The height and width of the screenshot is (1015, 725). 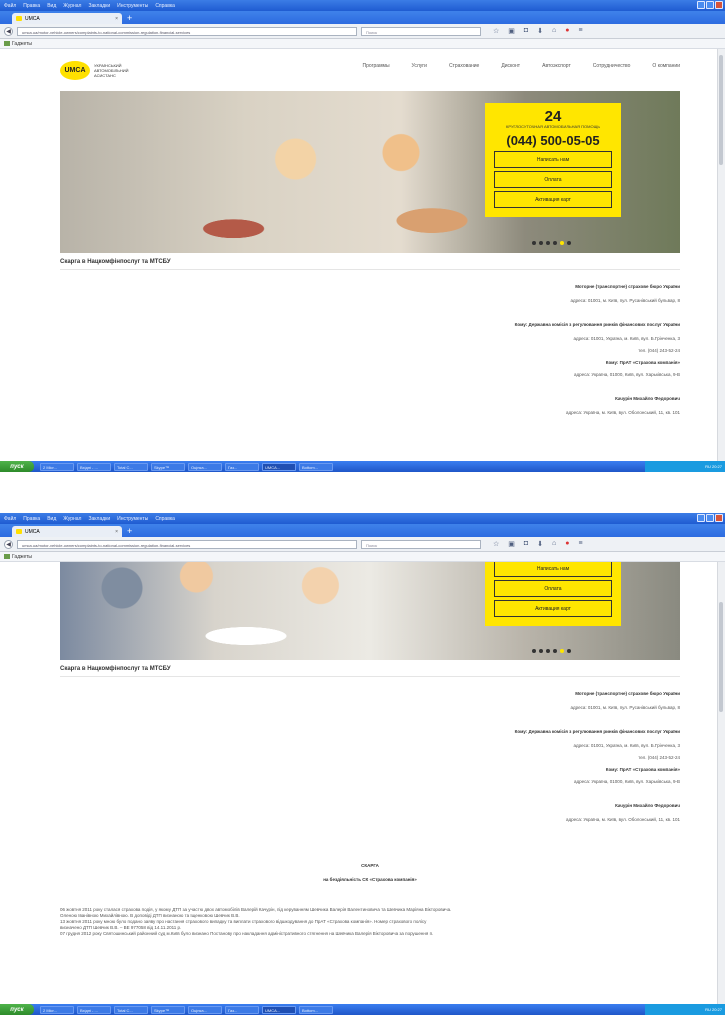 What do you see at coordinates (666, 66) in the screenshot?
I see `nav-about: О компании` at bounding box center [666, 66].